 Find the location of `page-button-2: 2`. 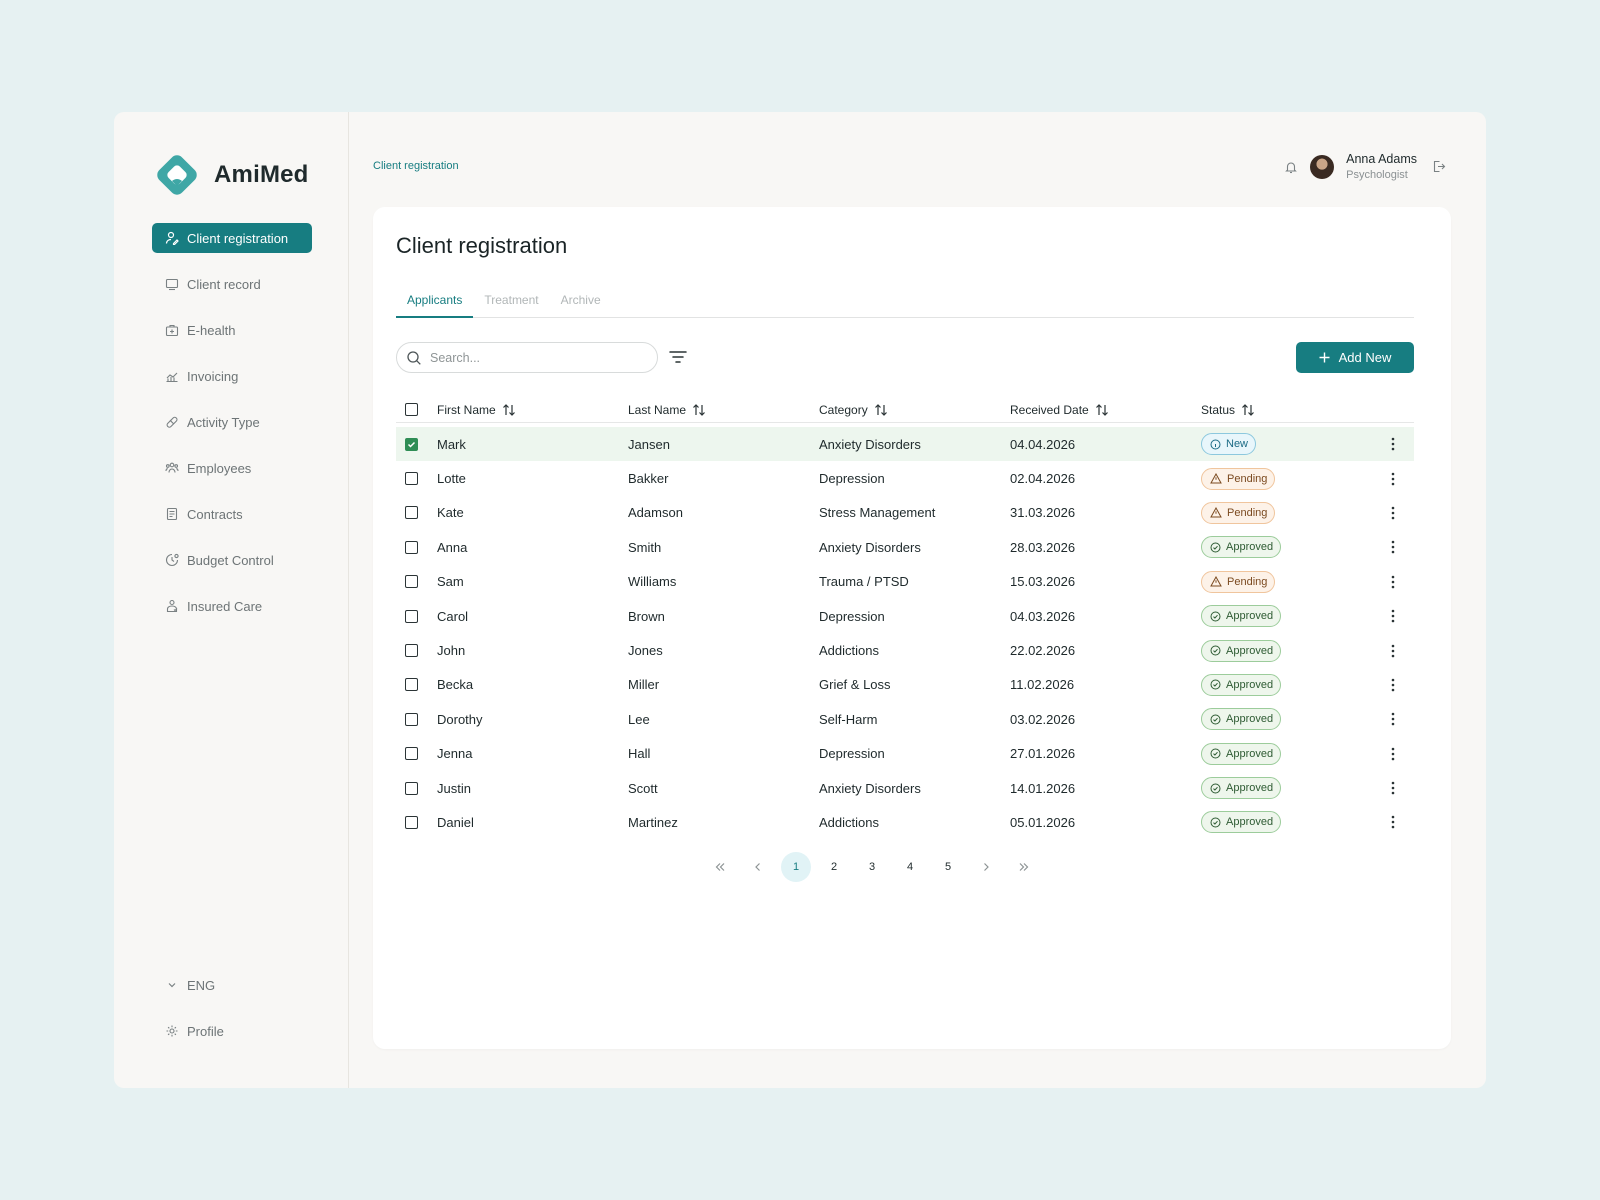

page-button-2: 2 is located at coordinates (834, 867).